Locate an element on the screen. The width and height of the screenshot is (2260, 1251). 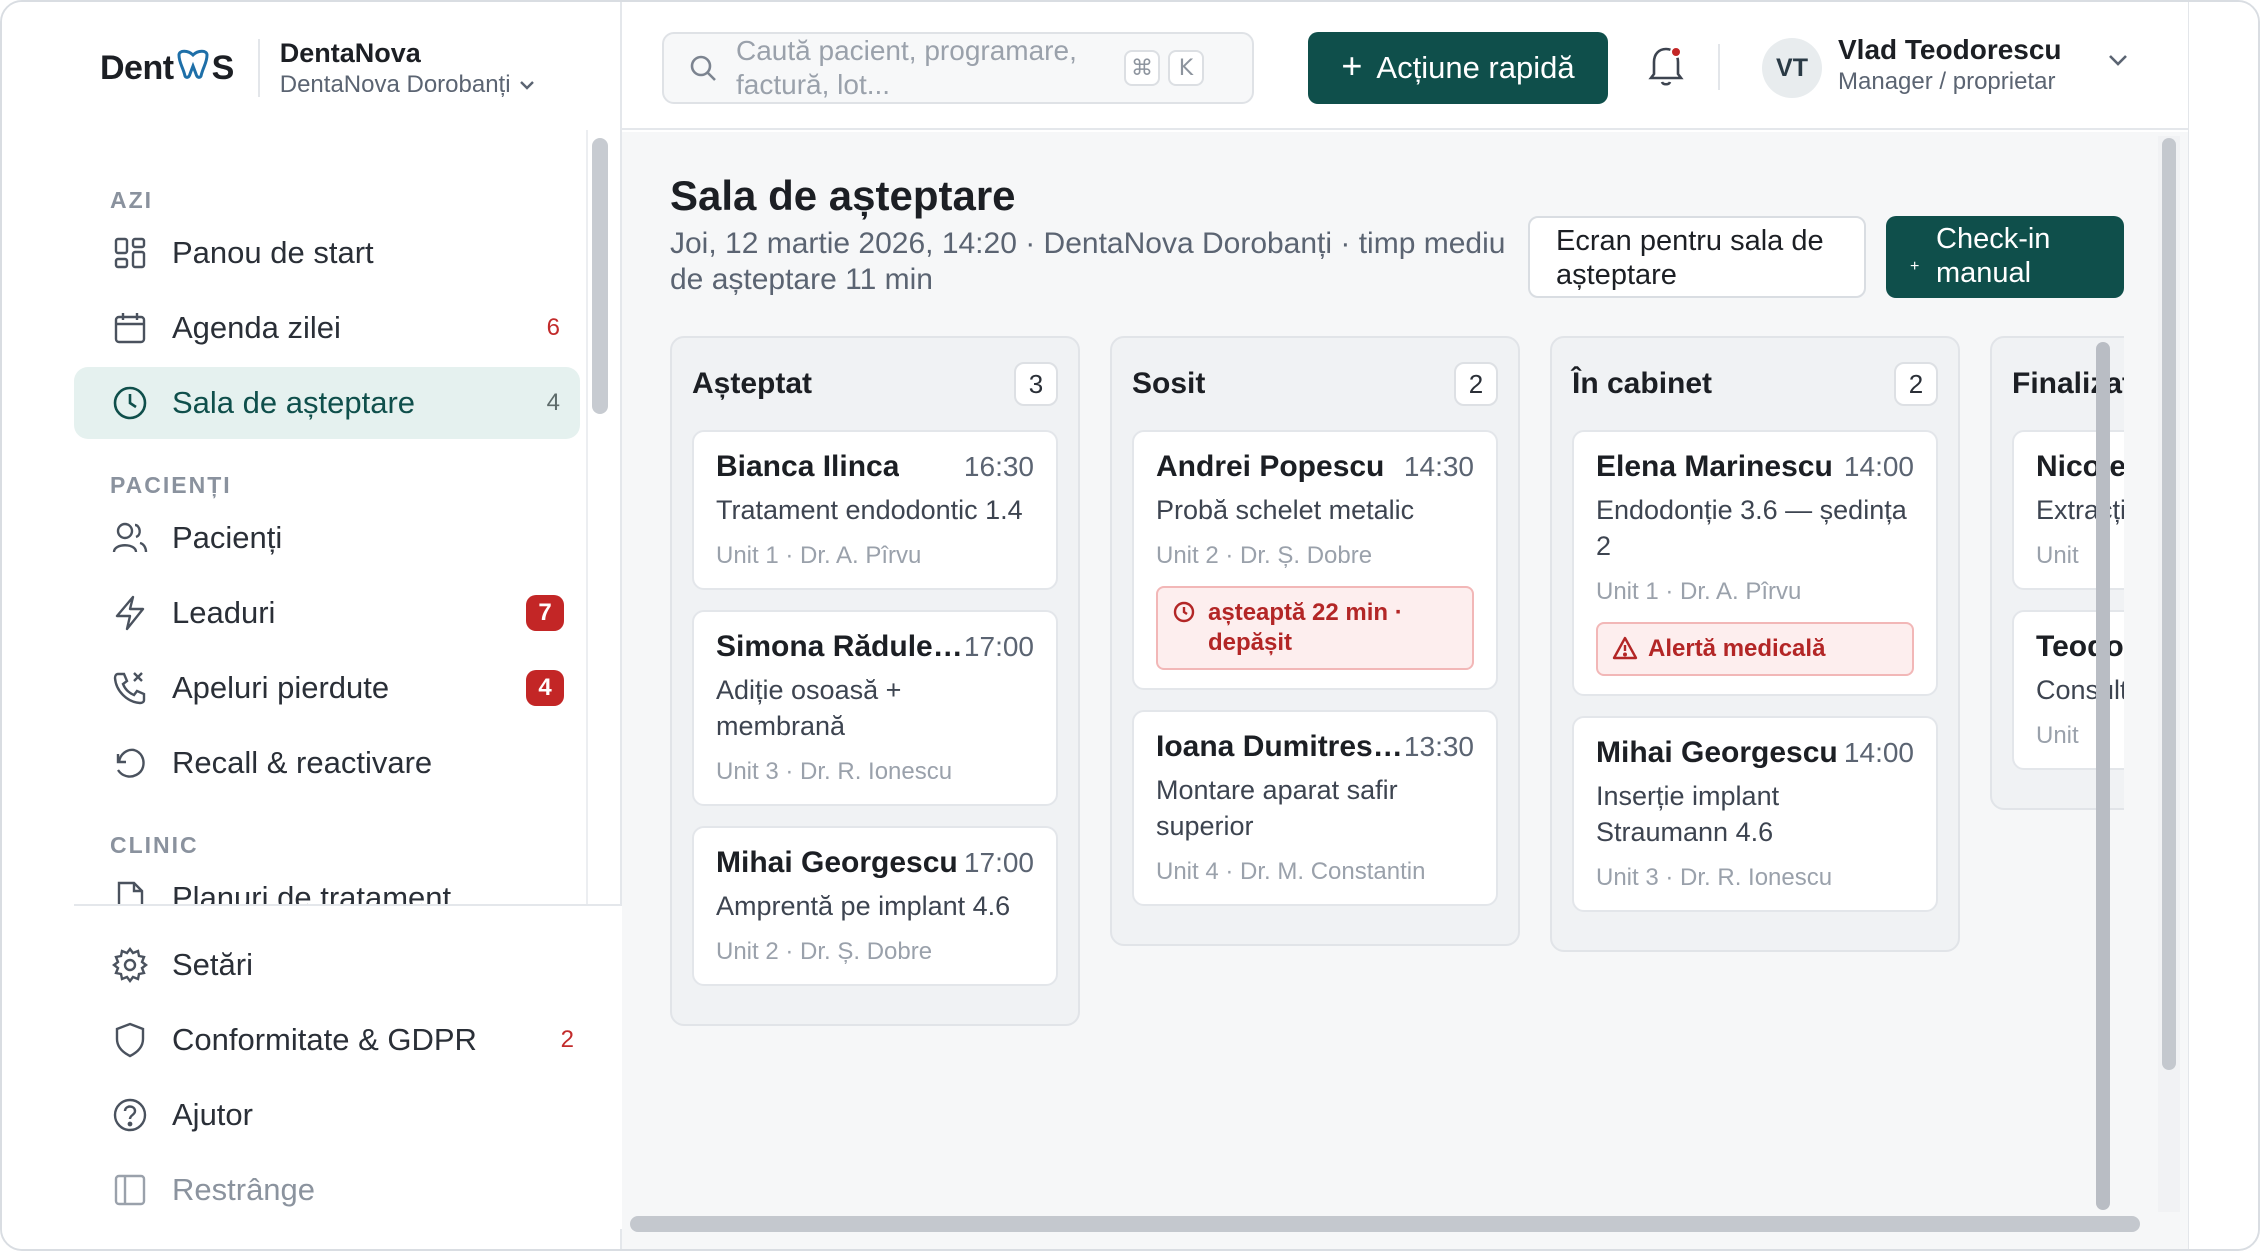
gear-icon is located at coordinates (130, 965).